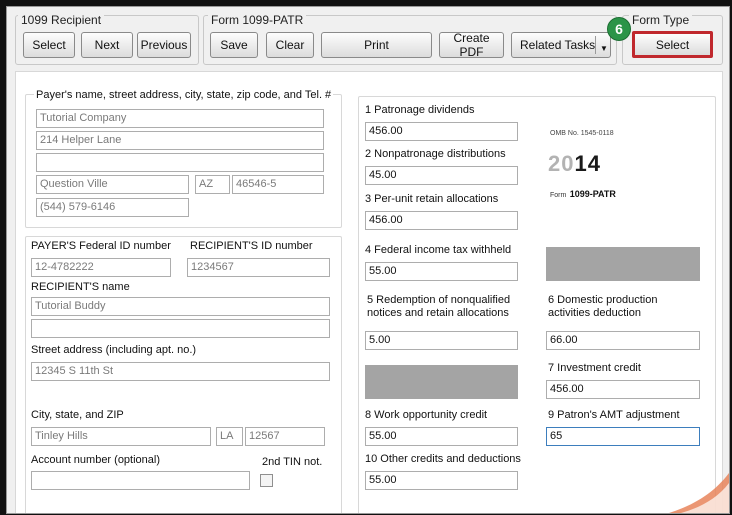 Image resolution: width=732 pixels, height=515 pixels. I want to click on next-button: Next, so click(107, 45).